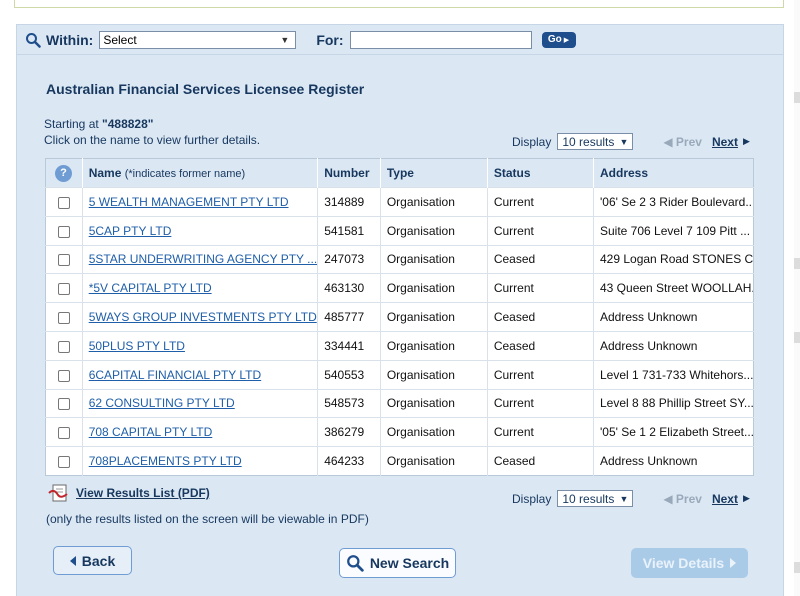  I want to click on within-label: Within:, so click(70, 39).